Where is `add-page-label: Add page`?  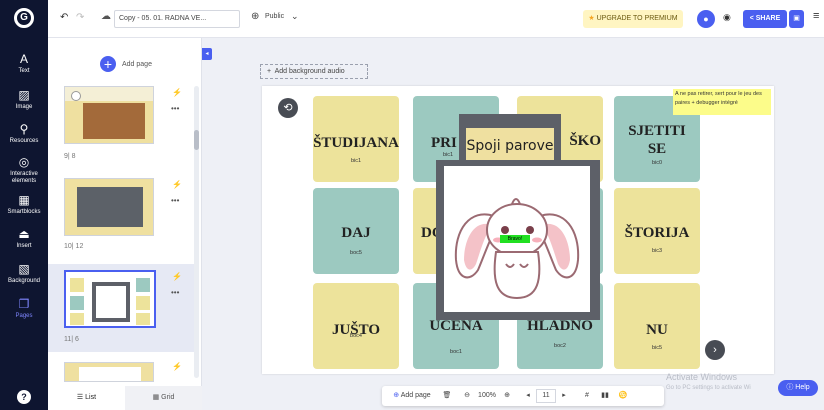 add-page-label: Add page is located at coordinates (137, 64).